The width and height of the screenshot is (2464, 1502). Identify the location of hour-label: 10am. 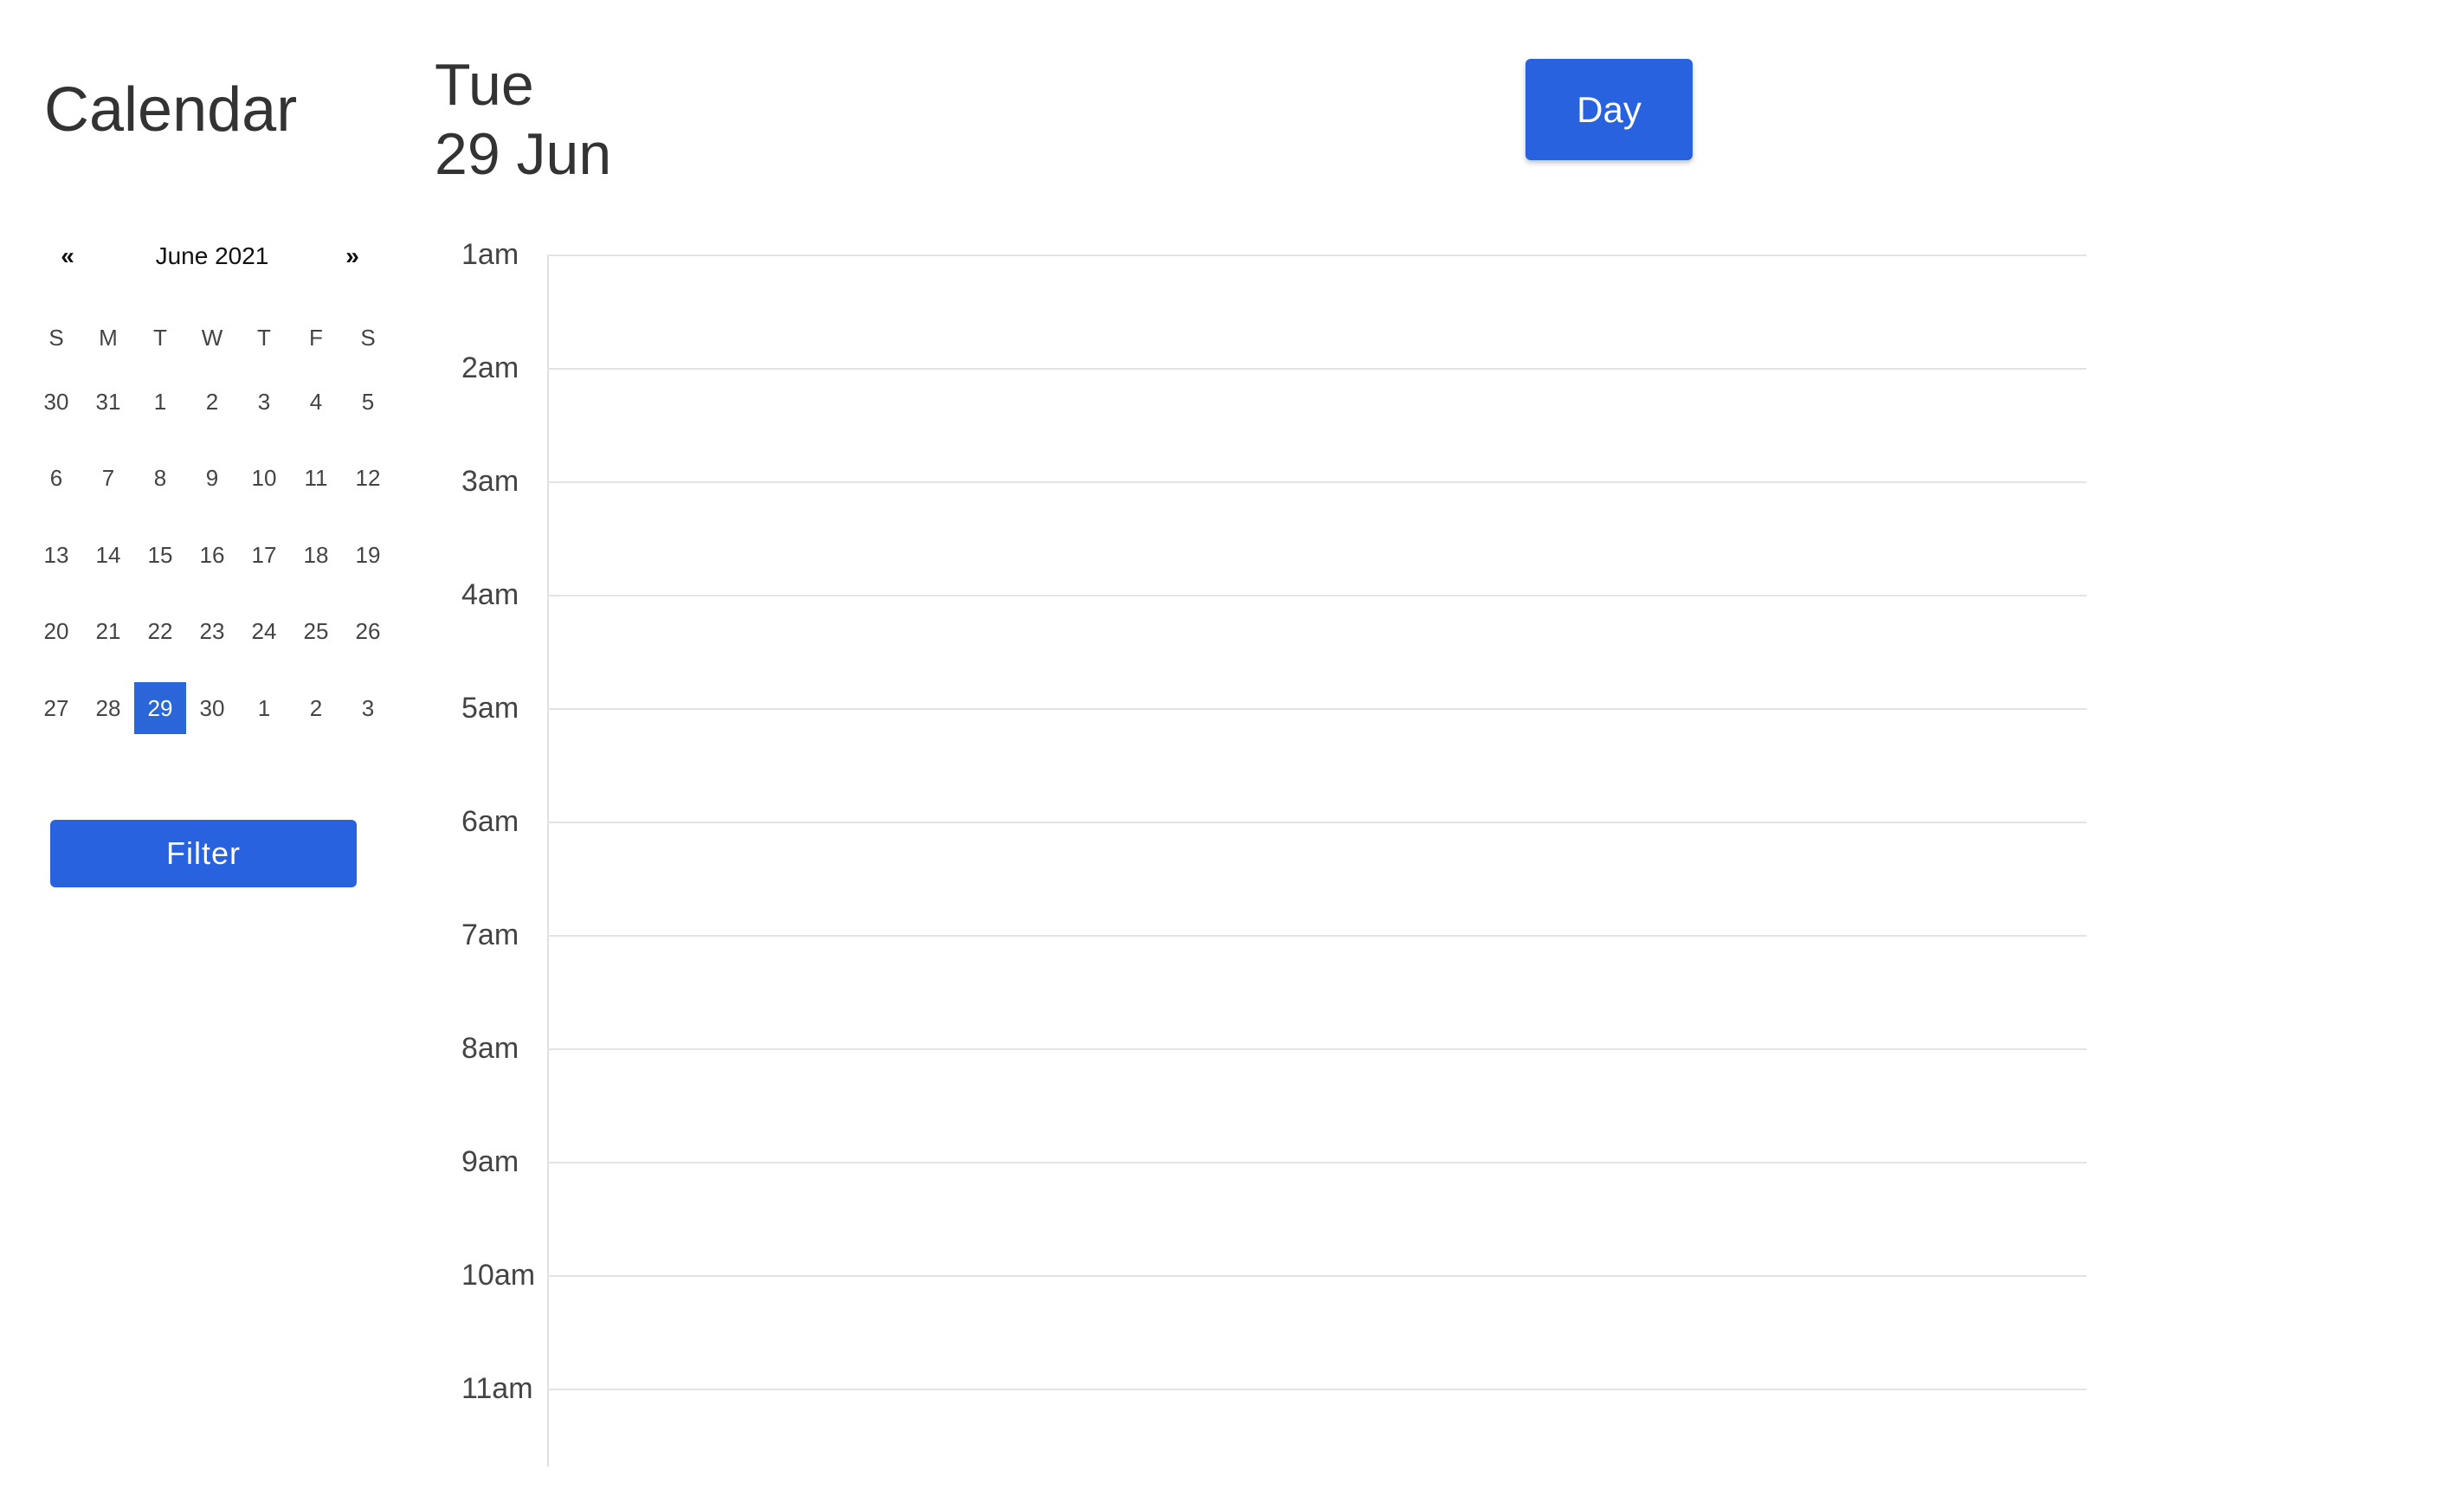
(498, 1275).